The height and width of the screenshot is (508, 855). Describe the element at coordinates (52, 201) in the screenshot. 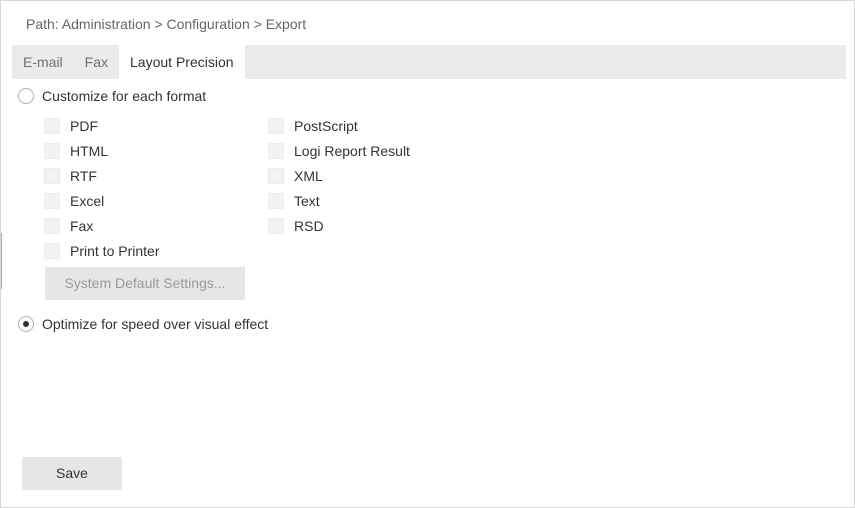

I see `format-excel-checkbox` at that location.